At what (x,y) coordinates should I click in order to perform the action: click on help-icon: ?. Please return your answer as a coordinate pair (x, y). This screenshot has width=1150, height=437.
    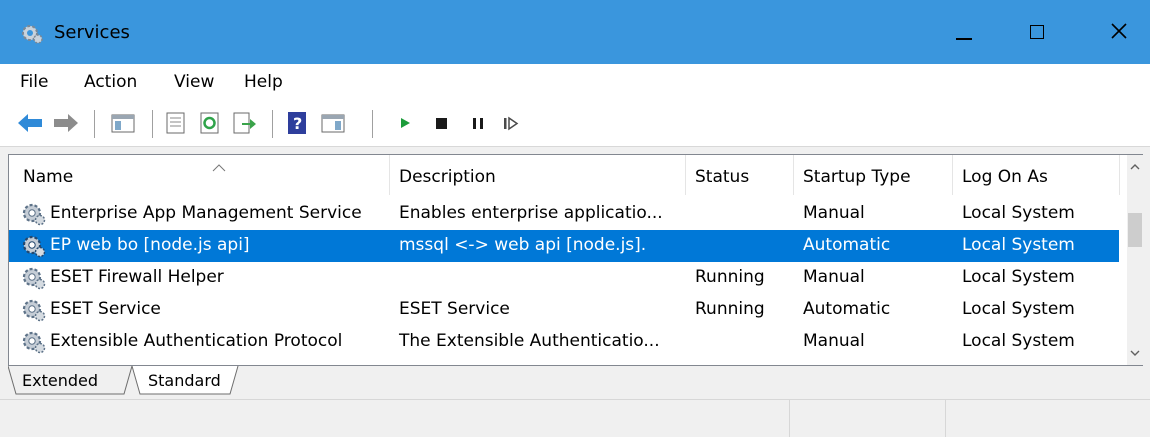
    Looking at the image, I should click on (298, 123).